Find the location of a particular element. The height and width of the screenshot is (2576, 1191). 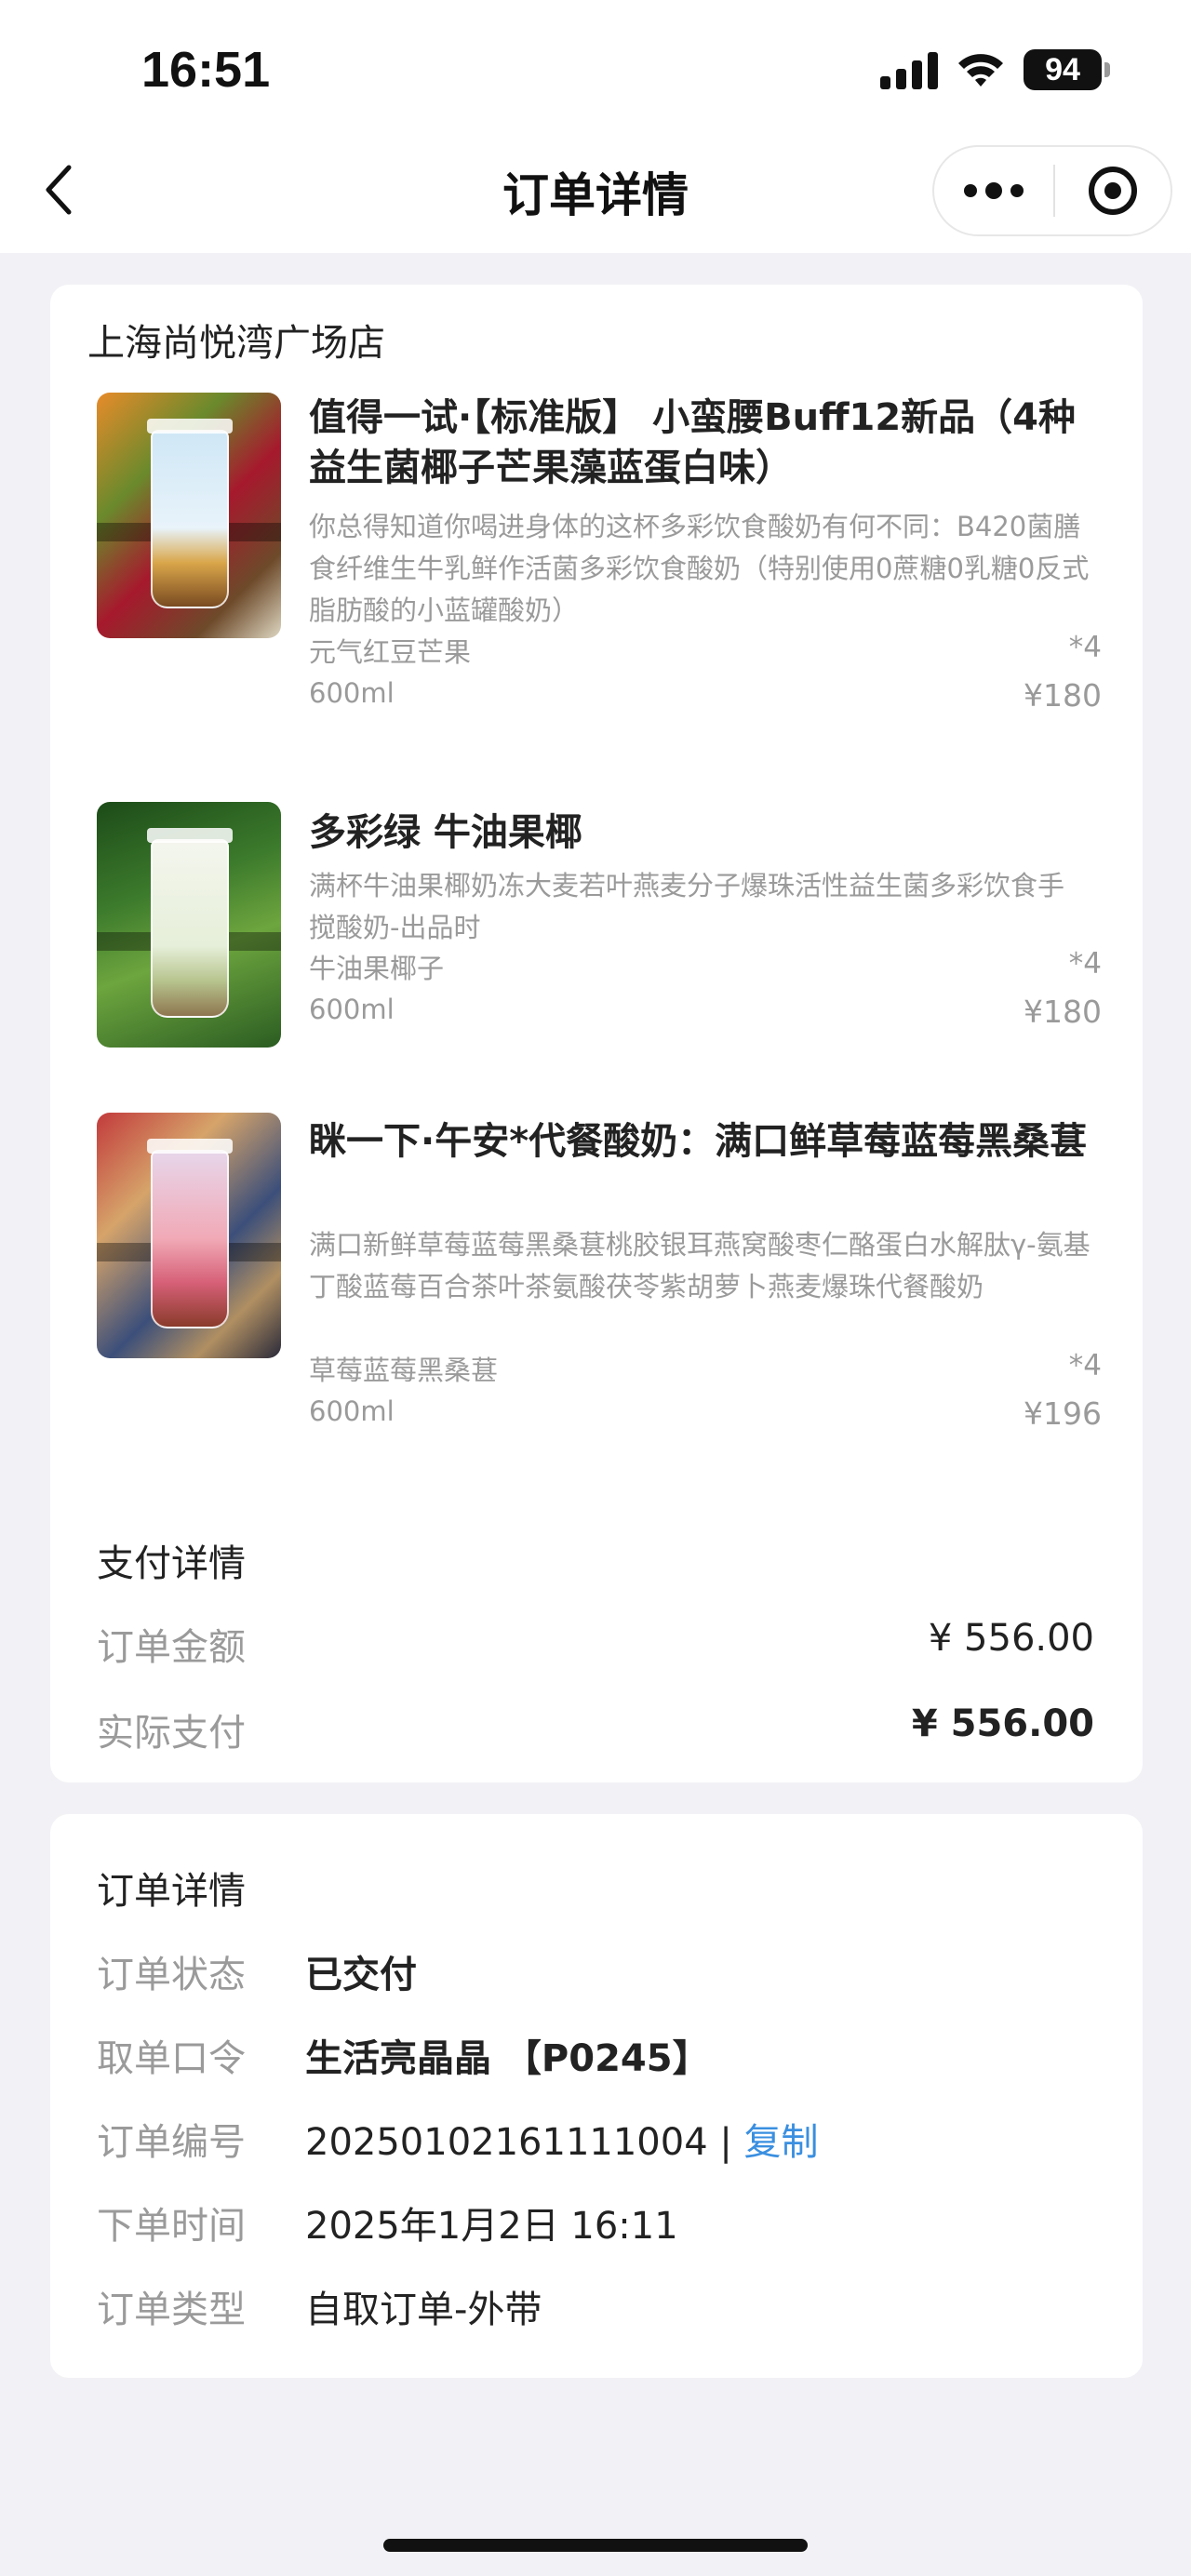

status-icons: 94 is located at coordinates (995, 70).